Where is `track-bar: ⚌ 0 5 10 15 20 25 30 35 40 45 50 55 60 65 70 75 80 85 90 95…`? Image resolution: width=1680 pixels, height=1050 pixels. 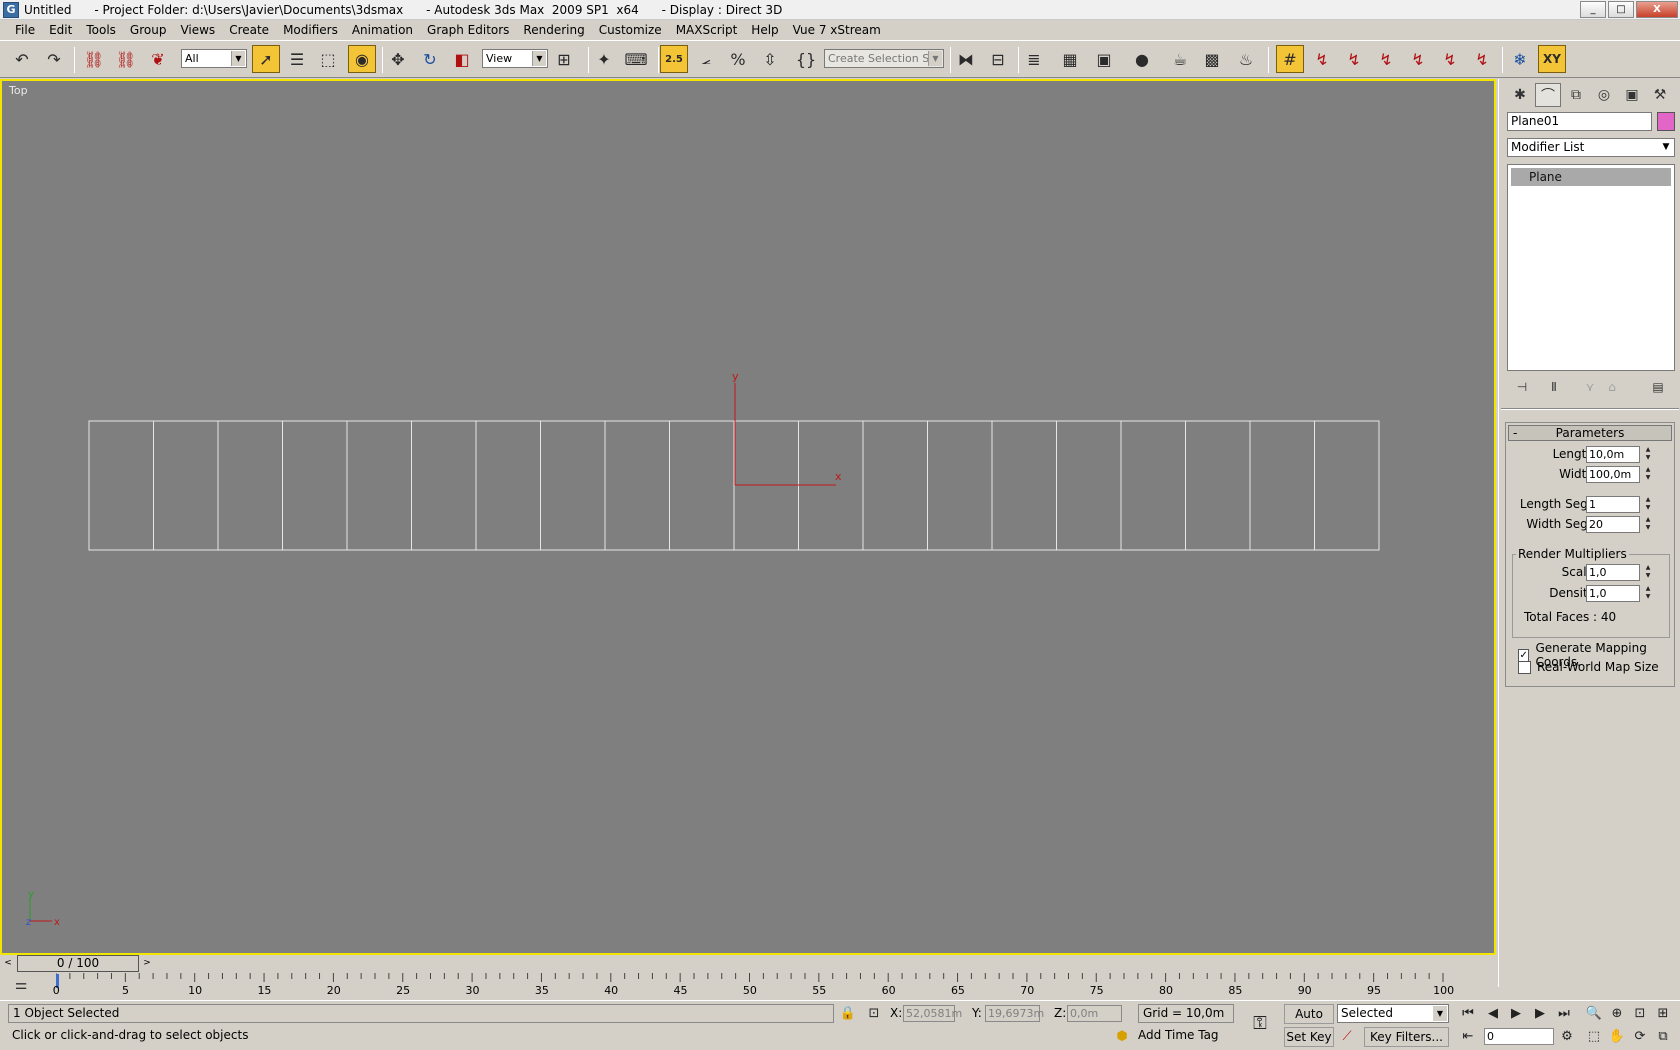
track-bar: ⚌ 0 5 10 15 20 25 30 35 40 45 50 55 60 65 70 75 80 85 90 95… is located at coordinates (748, 986).